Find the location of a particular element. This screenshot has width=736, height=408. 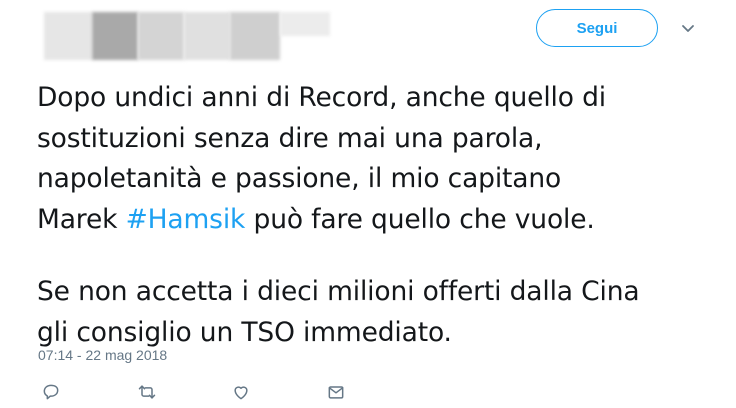

tweet-line: Marek #Hamsik può fare quello che vuole. is located at coordinates (377, 220).